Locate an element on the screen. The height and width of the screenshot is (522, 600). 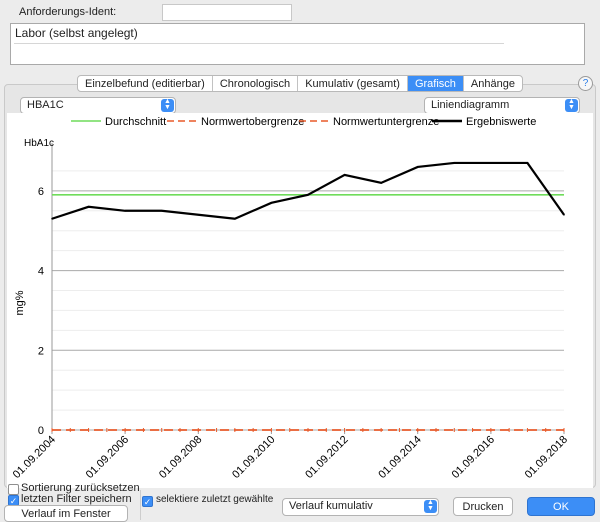
x-tick-label: 01.09.2012 is located at coordinates (326, 457).